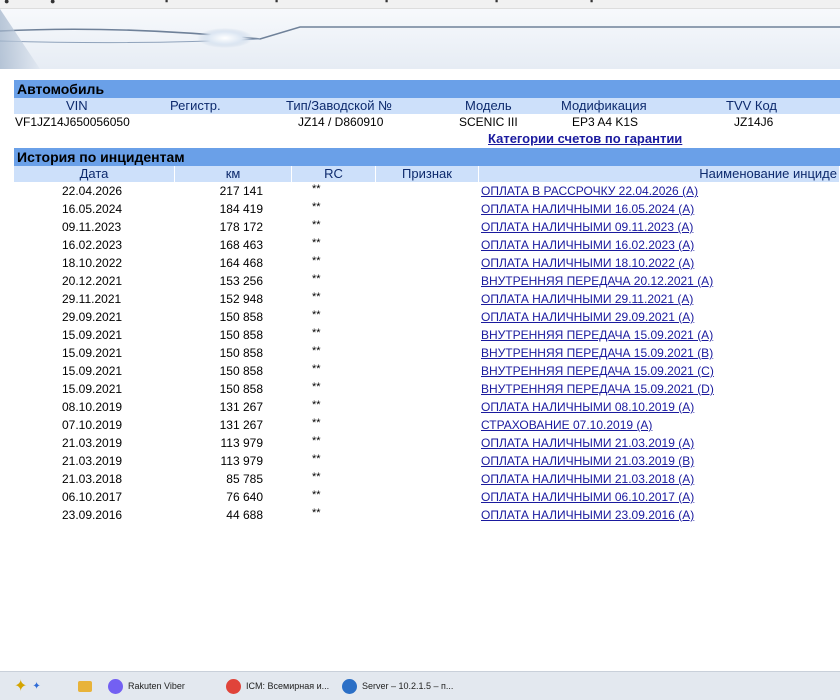  Describe the element at coordinates (233, 686) in the screenshot. I see `chrome-icon` at that location.